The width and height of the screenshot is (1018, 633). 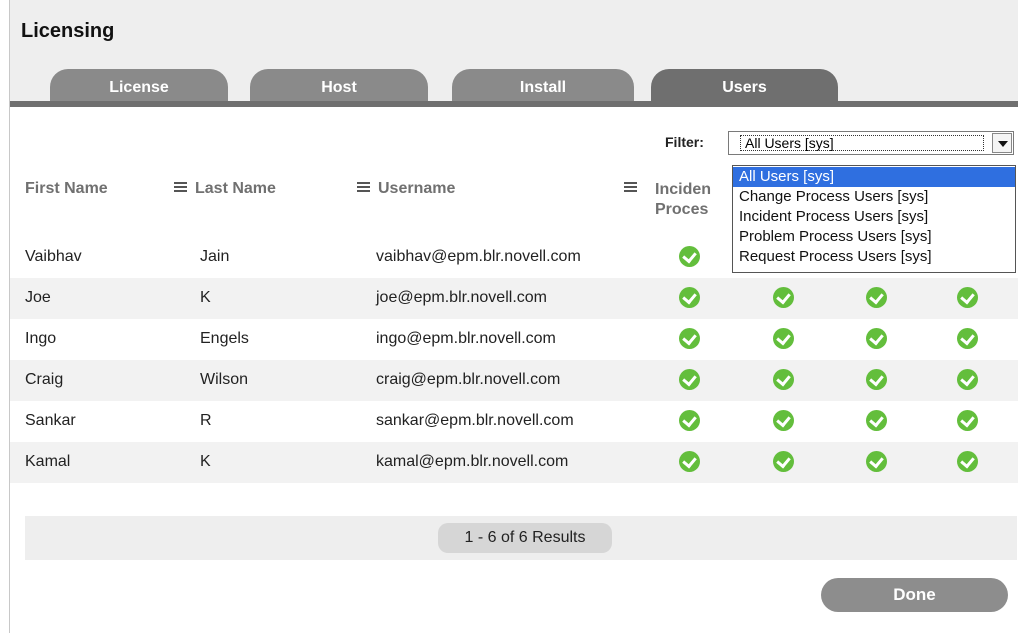 What do you see at coordinates (683, 200) in the screenshot?
I see `header-incident-process: Inciden Proces` at bounding box center [683, 200].